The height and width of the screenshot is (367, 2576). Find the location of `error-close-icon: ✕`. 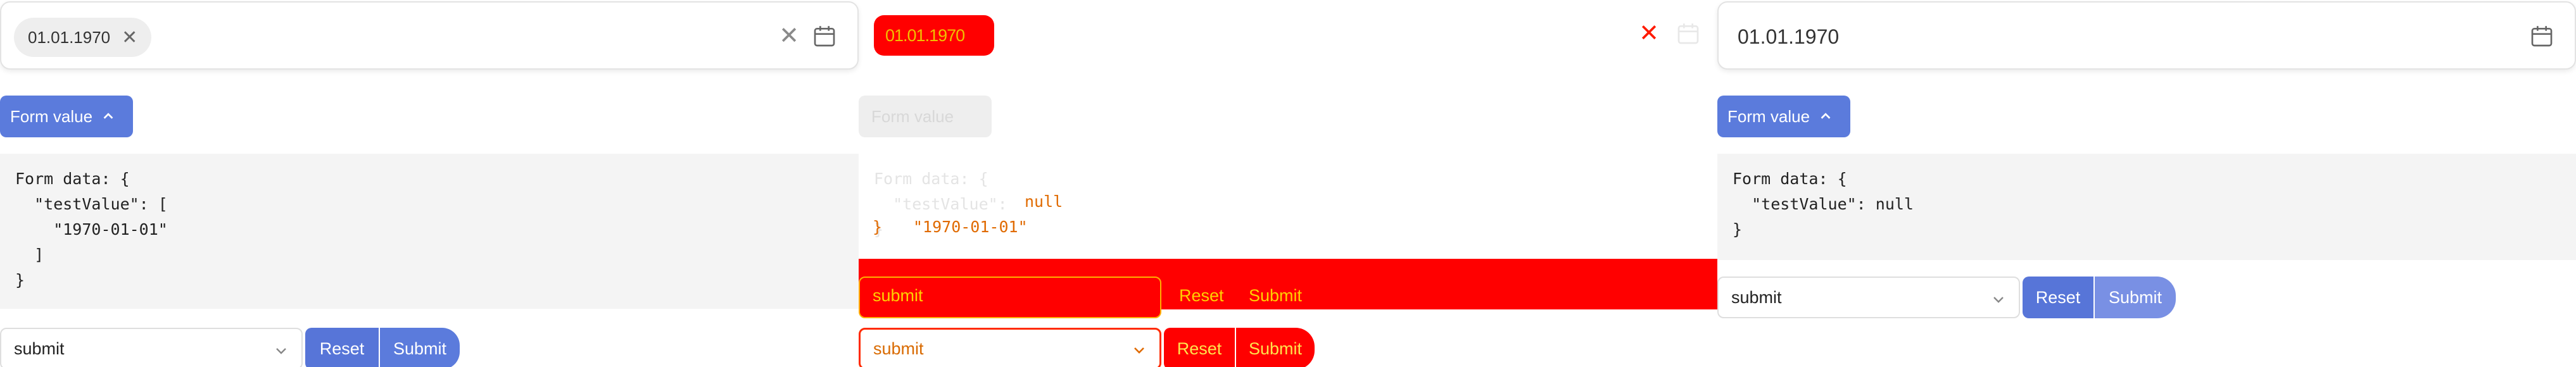

error-close-icon: ✕ is located at coordinates (1649, 33).